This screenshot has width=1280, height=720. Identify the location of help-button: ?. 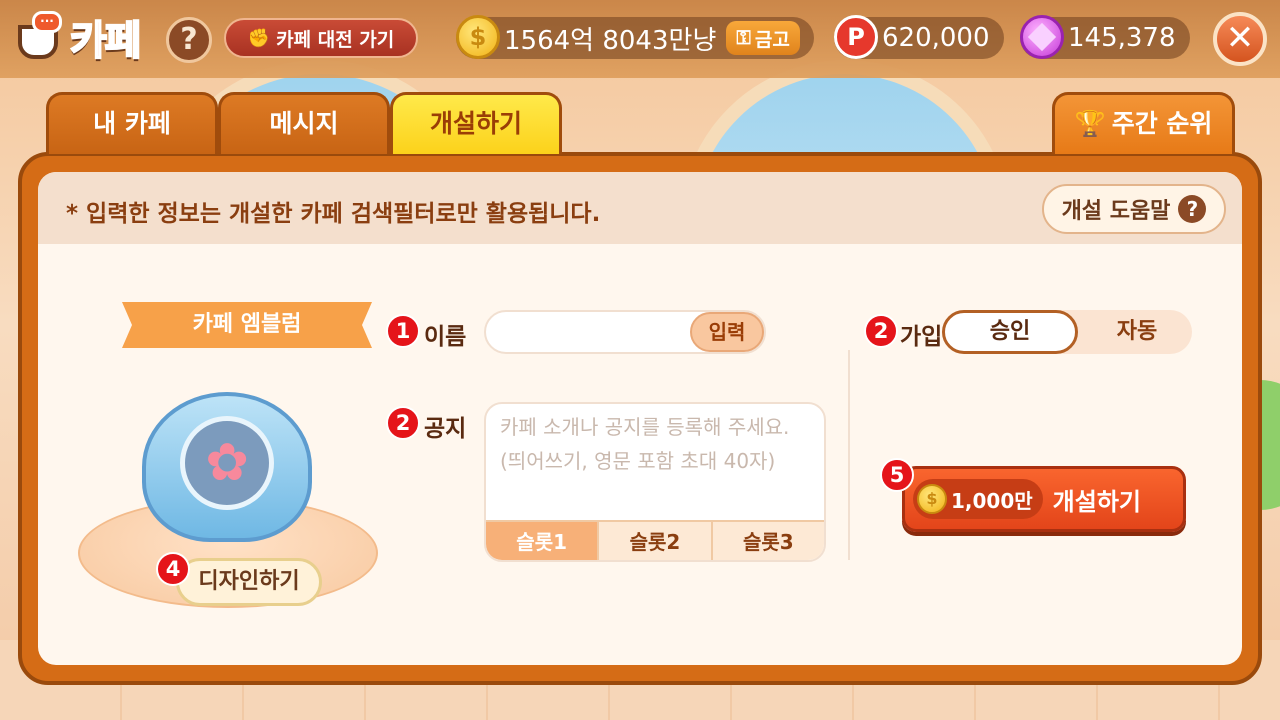
(189, 40).